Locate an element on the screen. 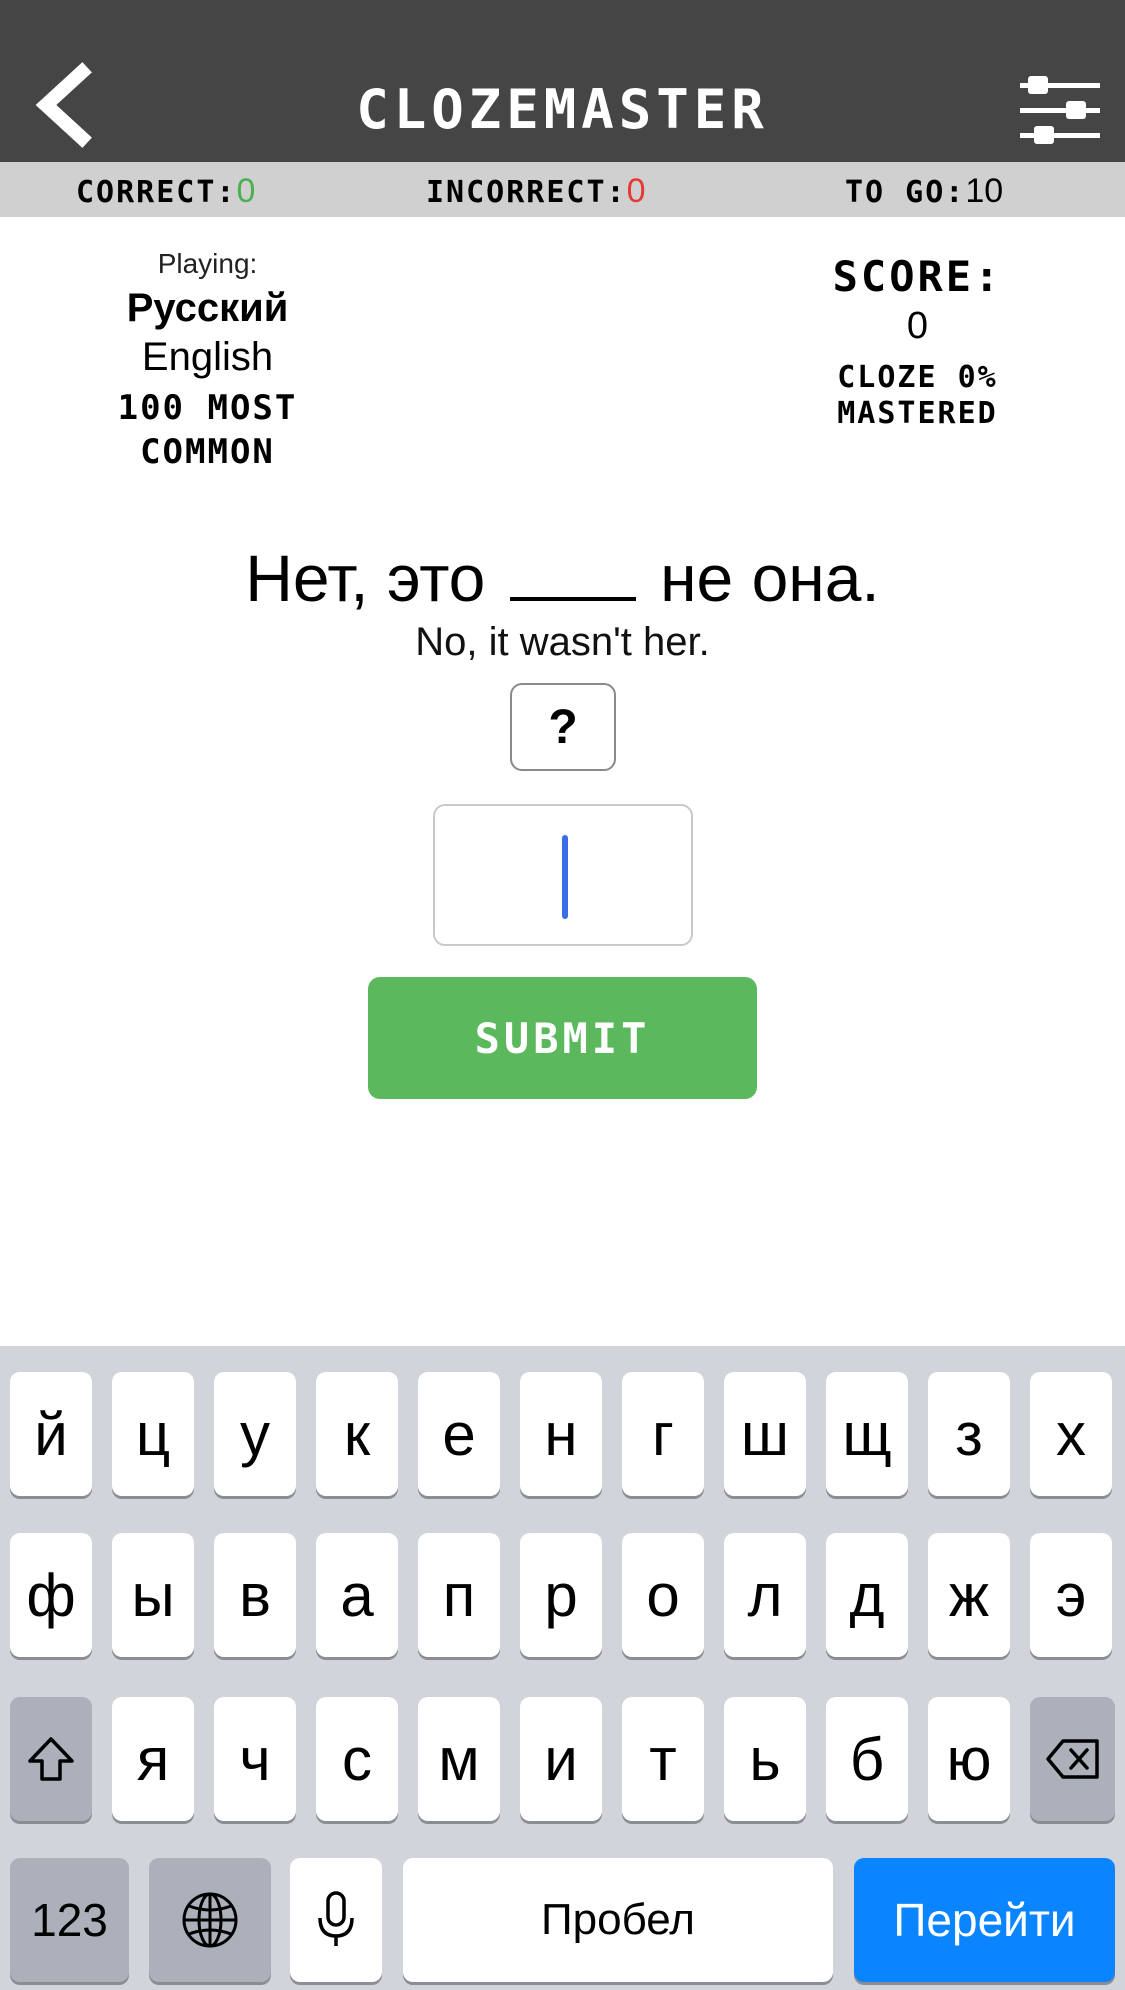 The width and height of the screenshot is (1125, 1990). key-ы: ы is located at coordinates (153, 1595).